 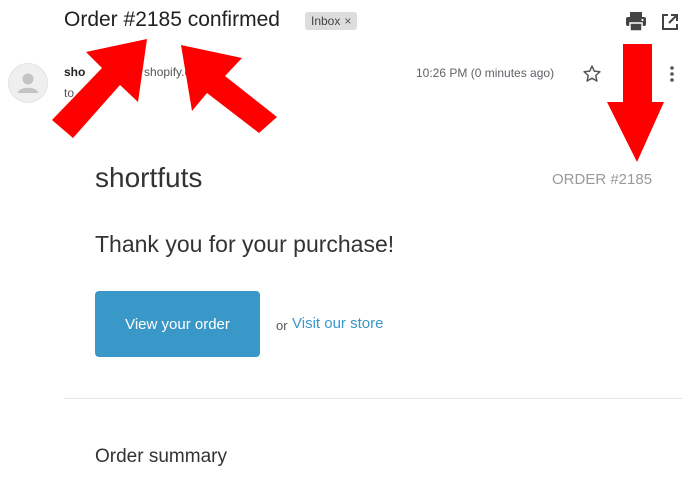 I want to click on annotation-arrow-right, so click(x=635, y=103).